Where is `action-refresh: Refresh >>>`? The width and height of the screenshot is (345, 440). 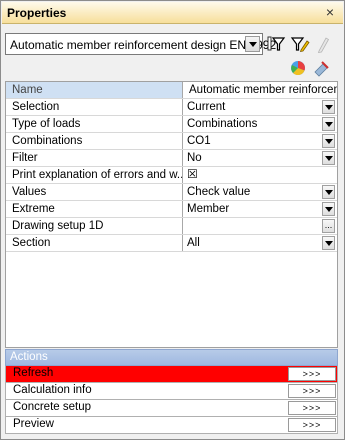 action-refresh: Refresh >>> is located at coordinates (171, 374).